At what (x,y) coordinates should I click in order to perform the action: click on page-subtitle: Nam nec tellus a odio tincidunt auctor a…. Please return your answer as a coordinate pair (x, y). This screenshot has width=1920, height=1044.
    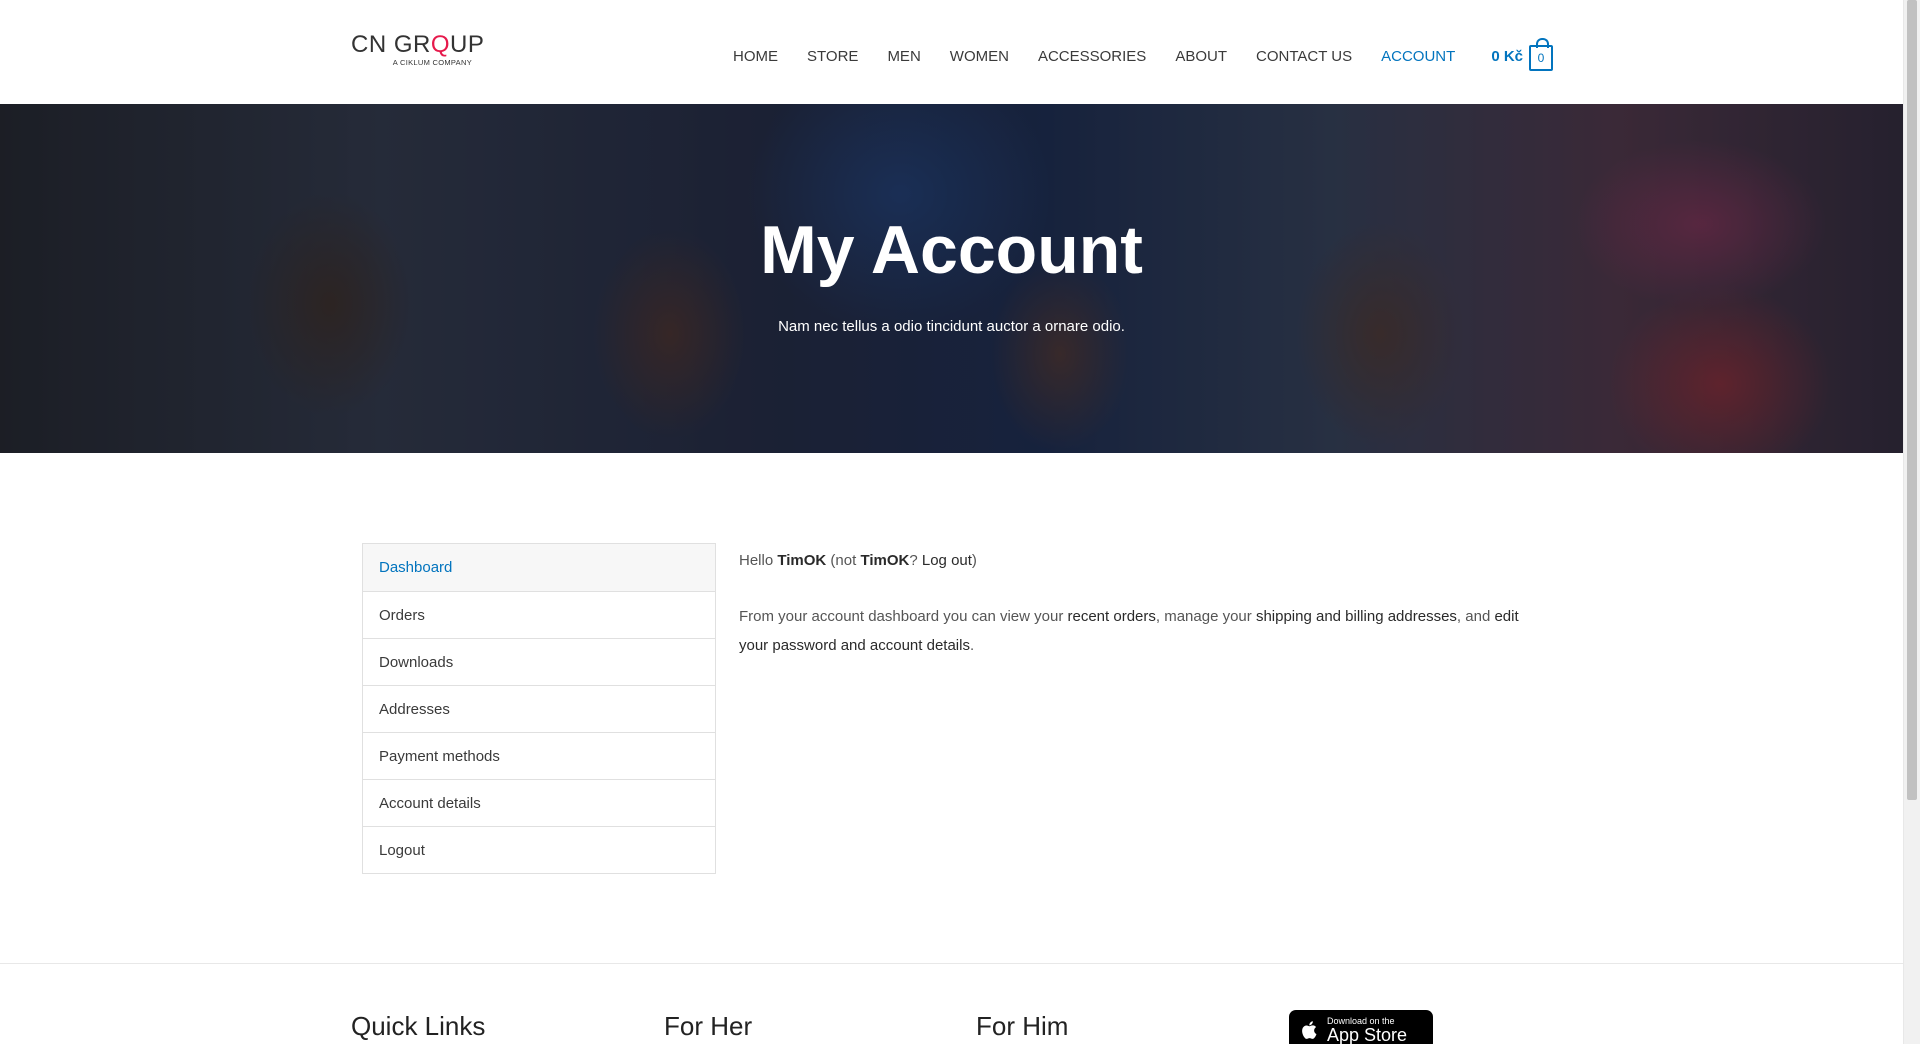
    Looking at the image, I should click on (951, 326).